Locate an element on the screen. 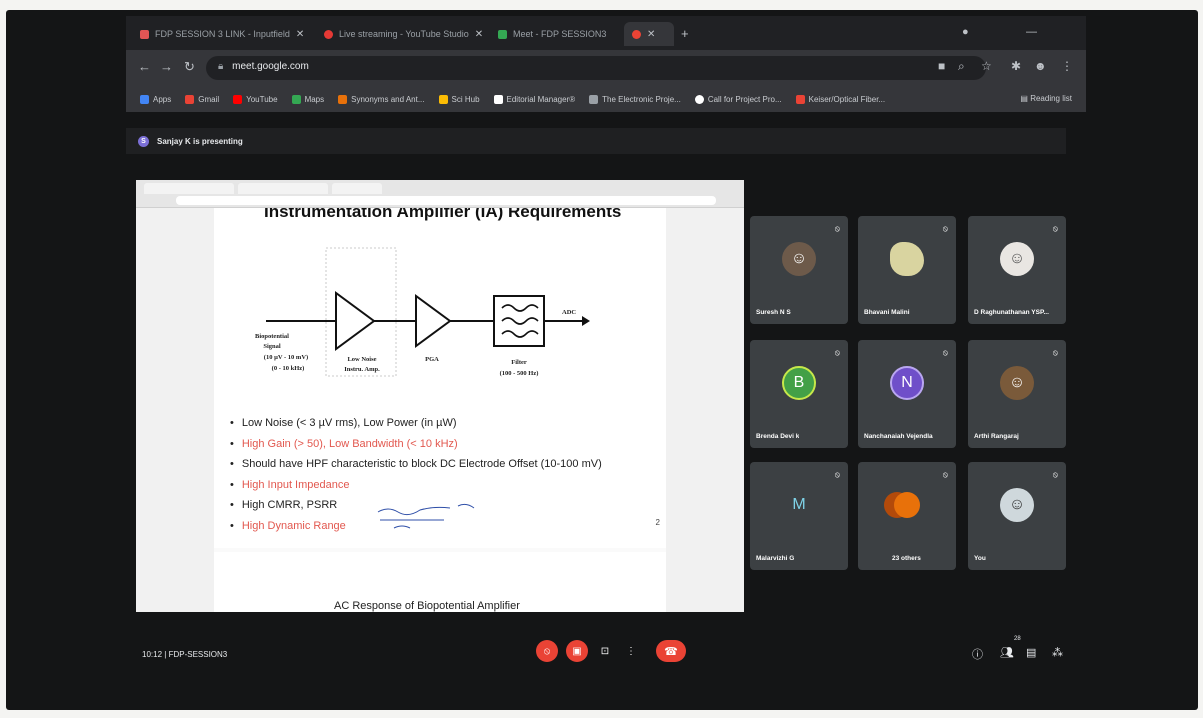  camera-toggle-button: ▣ is located at coordinates (577, 651).